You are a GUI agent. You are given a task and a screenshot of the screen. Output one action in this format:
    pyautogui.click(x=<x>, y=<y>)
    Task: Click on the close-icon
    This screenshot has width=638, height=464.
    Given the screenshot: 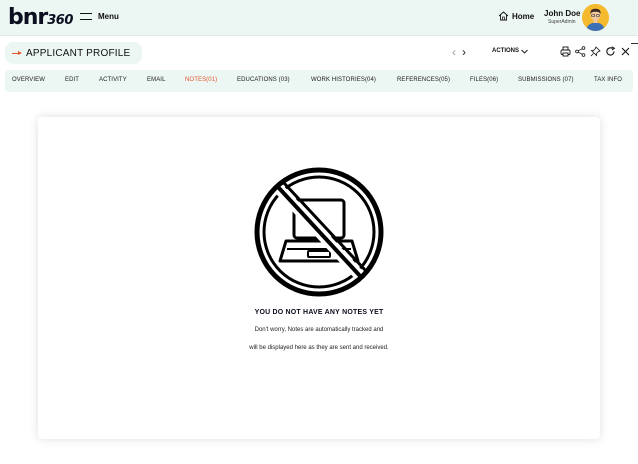 What is the action you would take?
    pyautogui.click(x=625, y=50)
    